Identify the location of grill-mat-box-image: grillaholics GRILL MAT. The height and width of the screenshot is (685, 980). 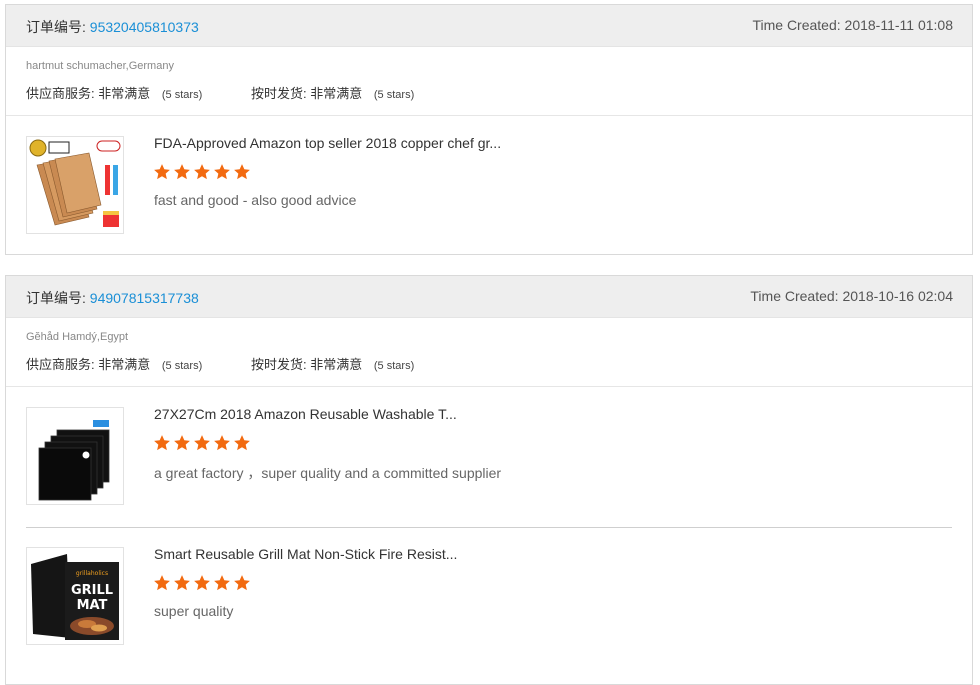
(75, 596).